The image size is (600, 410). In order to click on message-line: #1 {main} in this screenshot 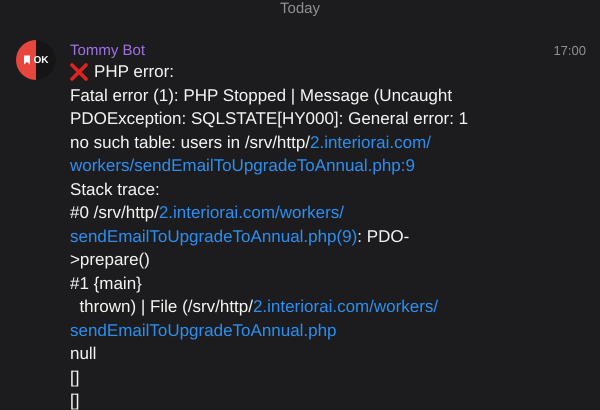, I will do `click(106, 283)`.